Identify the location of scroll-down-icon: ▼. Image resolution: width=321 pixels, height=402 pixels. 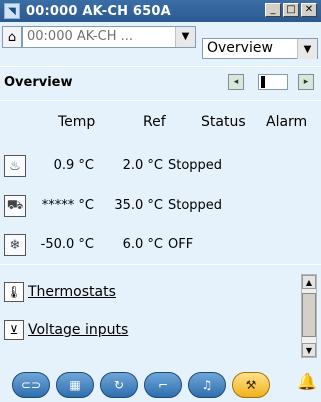
(309, 350).